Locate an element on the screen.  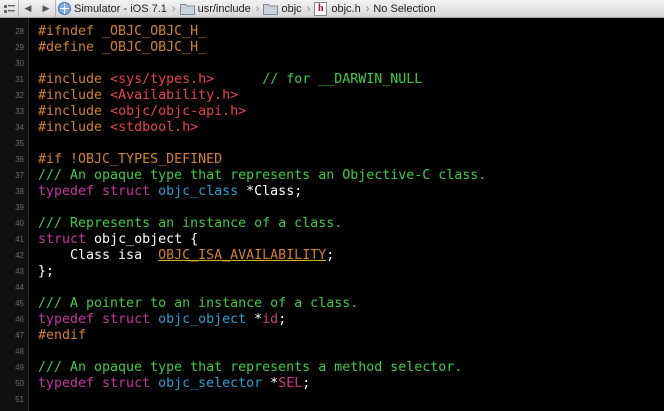
line-number: 44 is located at coordinates (19, 287).